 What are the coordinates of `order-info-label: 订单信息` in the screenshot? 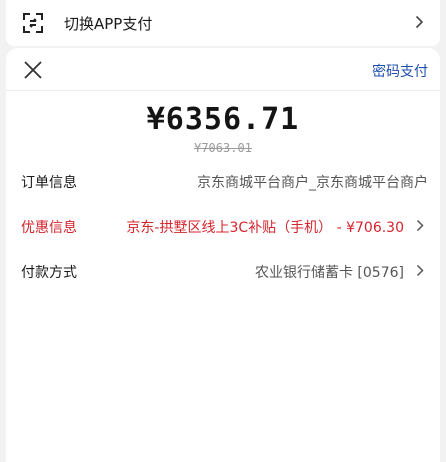 It's located at (49, 183).